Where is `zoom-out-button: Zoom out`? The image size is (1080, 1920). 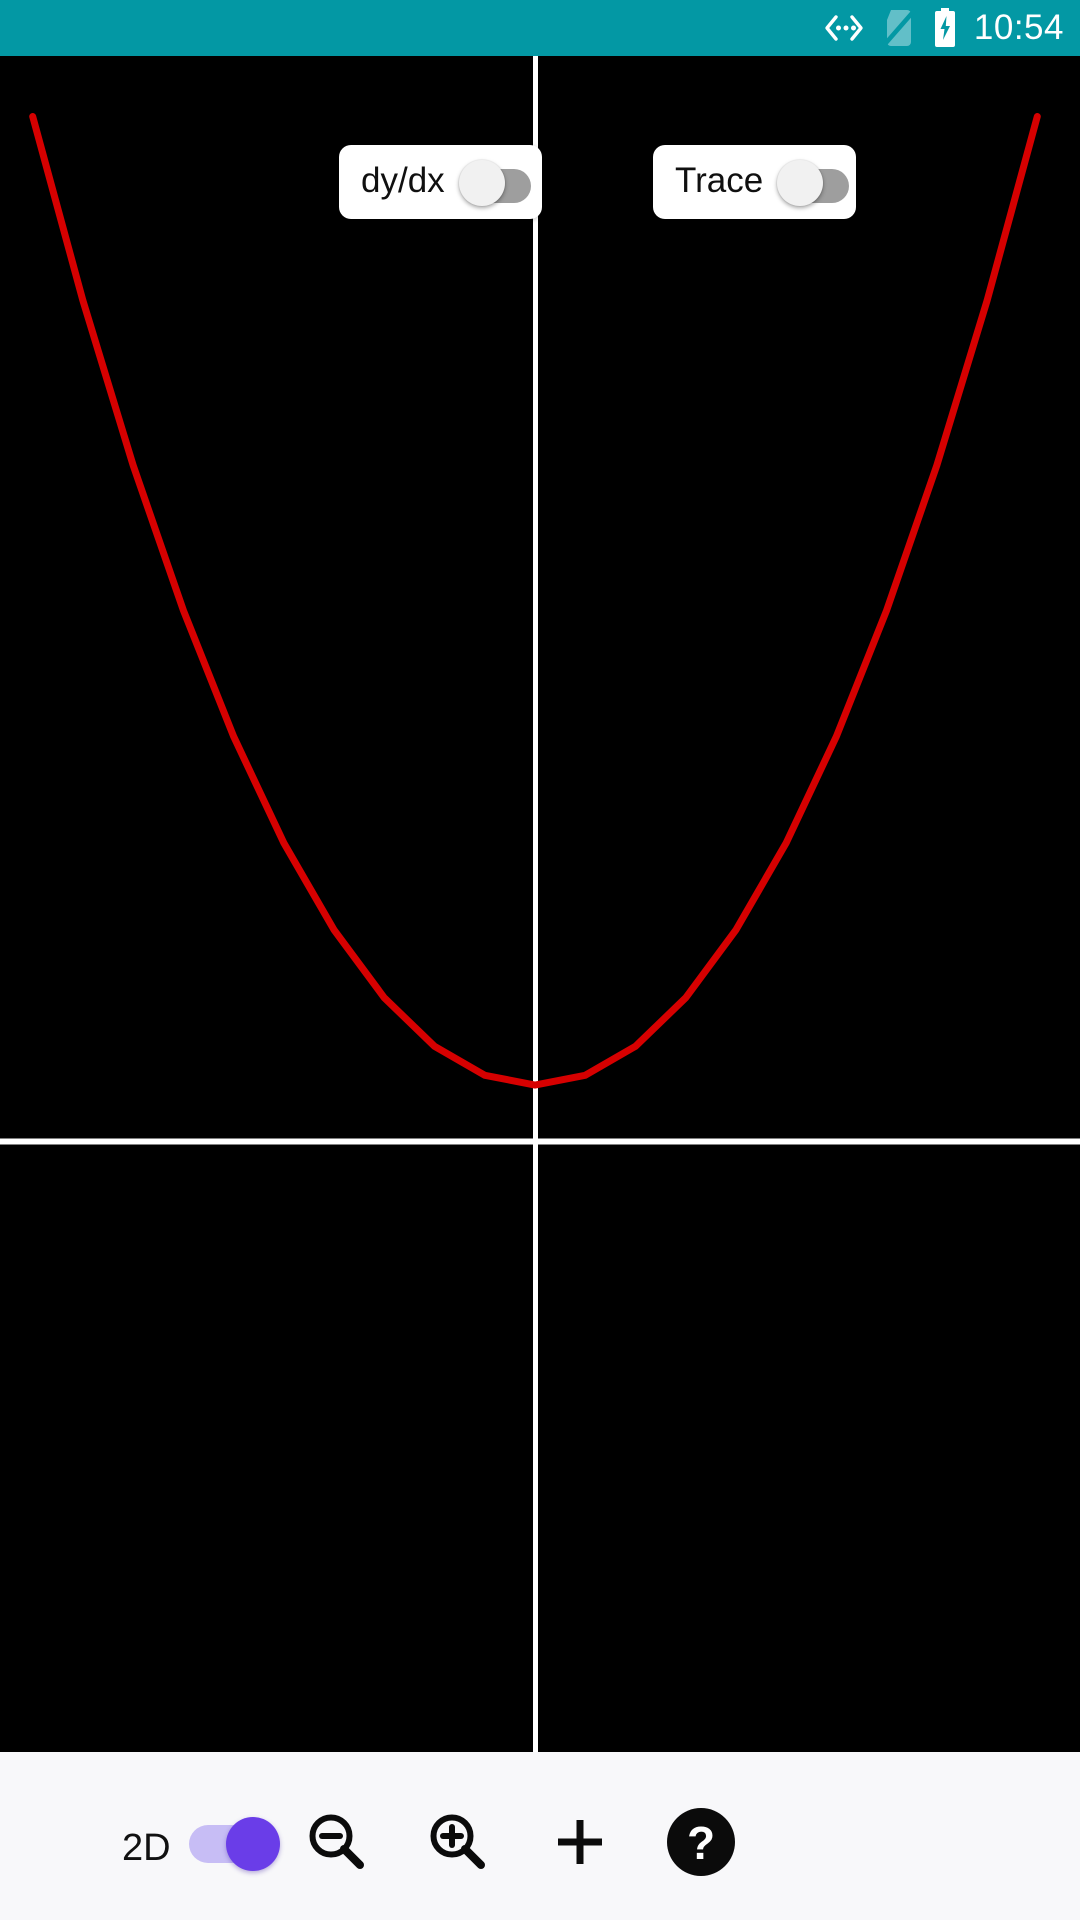 zoom-out-button: Zoom out is located at coordinates (337, 1842).